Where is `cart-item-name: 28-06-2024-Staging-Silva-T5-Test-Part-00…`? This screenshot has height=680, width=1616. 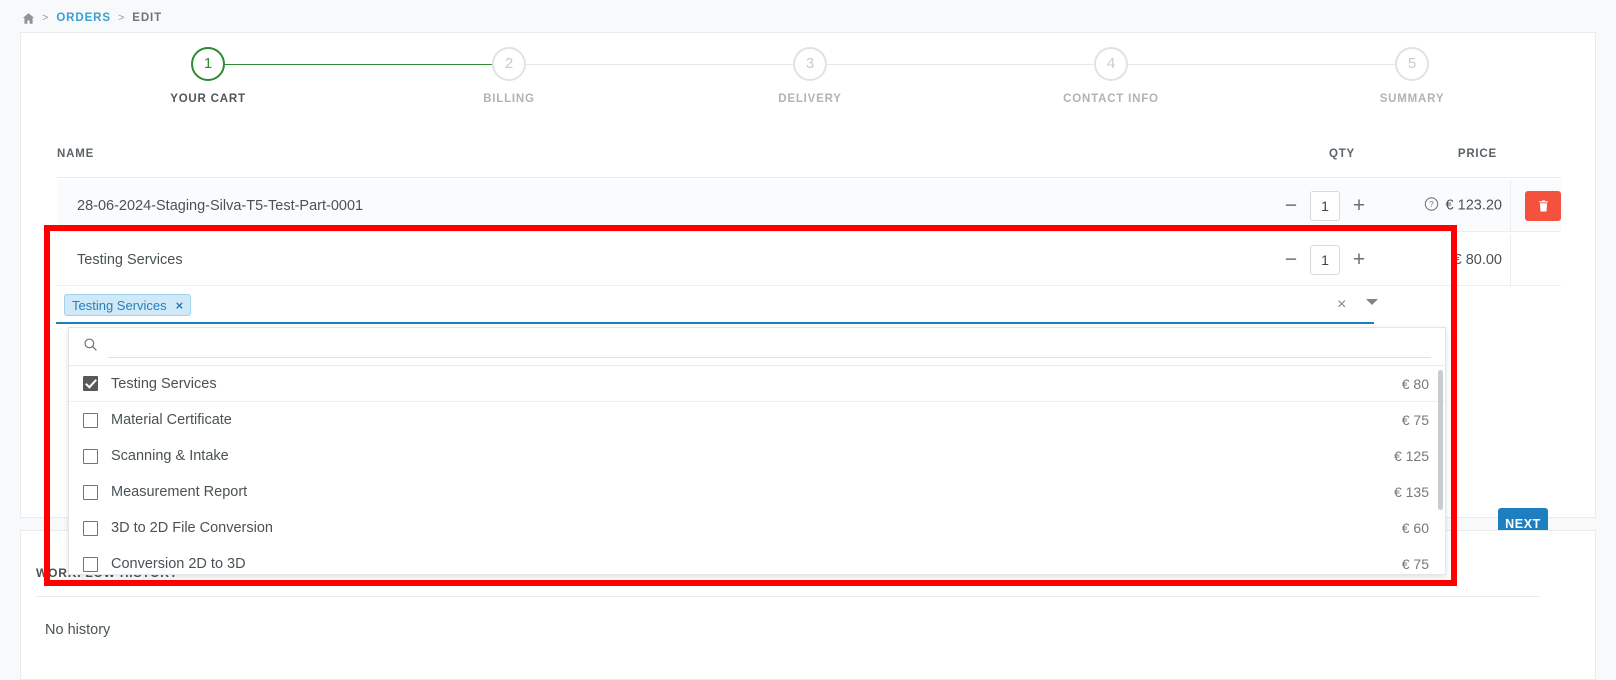 cart-item-name: 28-06-2024-Staging-Silva-T5-Test-Part-00… is located at coordinates (220, 205).